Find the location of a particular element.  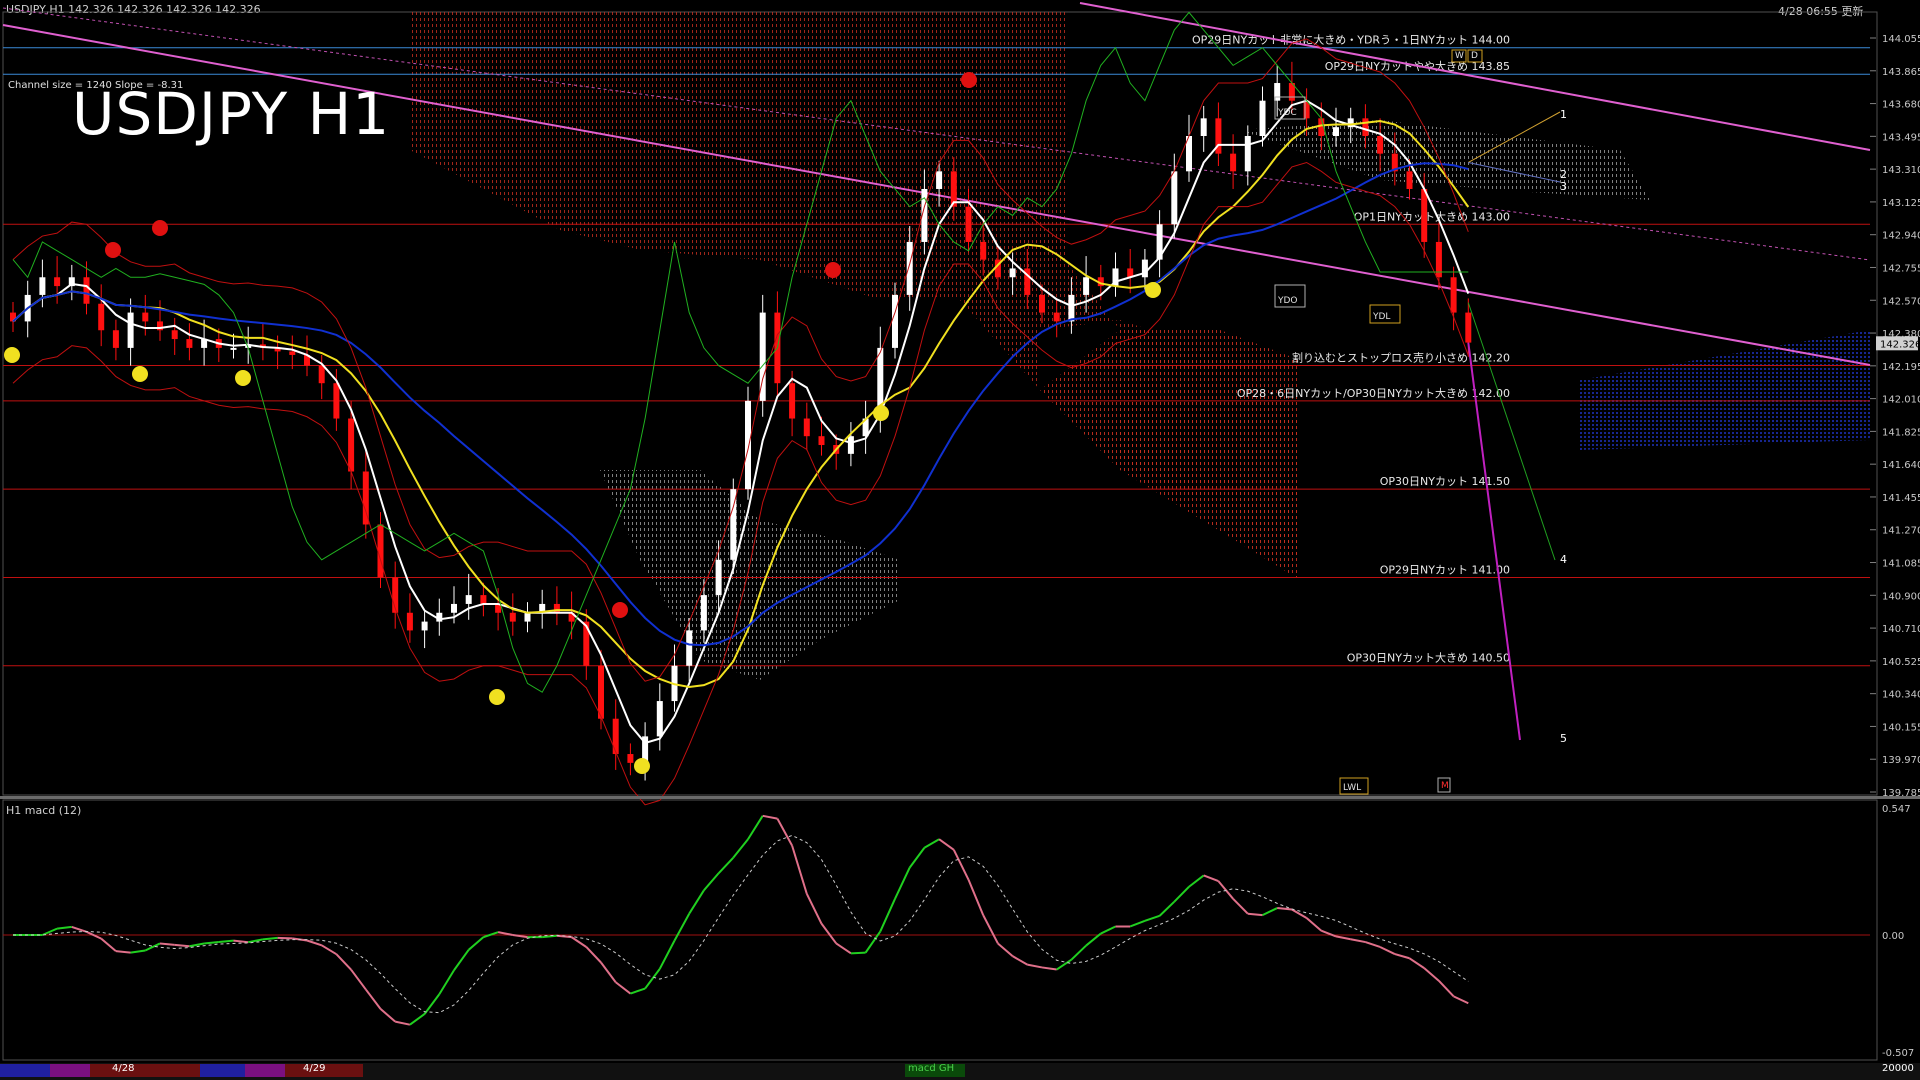

price-level-label: OP29日NYカット非常に大きめ・YDRう・1日NYカット 144.00 is located at coordinates (1351, 40).